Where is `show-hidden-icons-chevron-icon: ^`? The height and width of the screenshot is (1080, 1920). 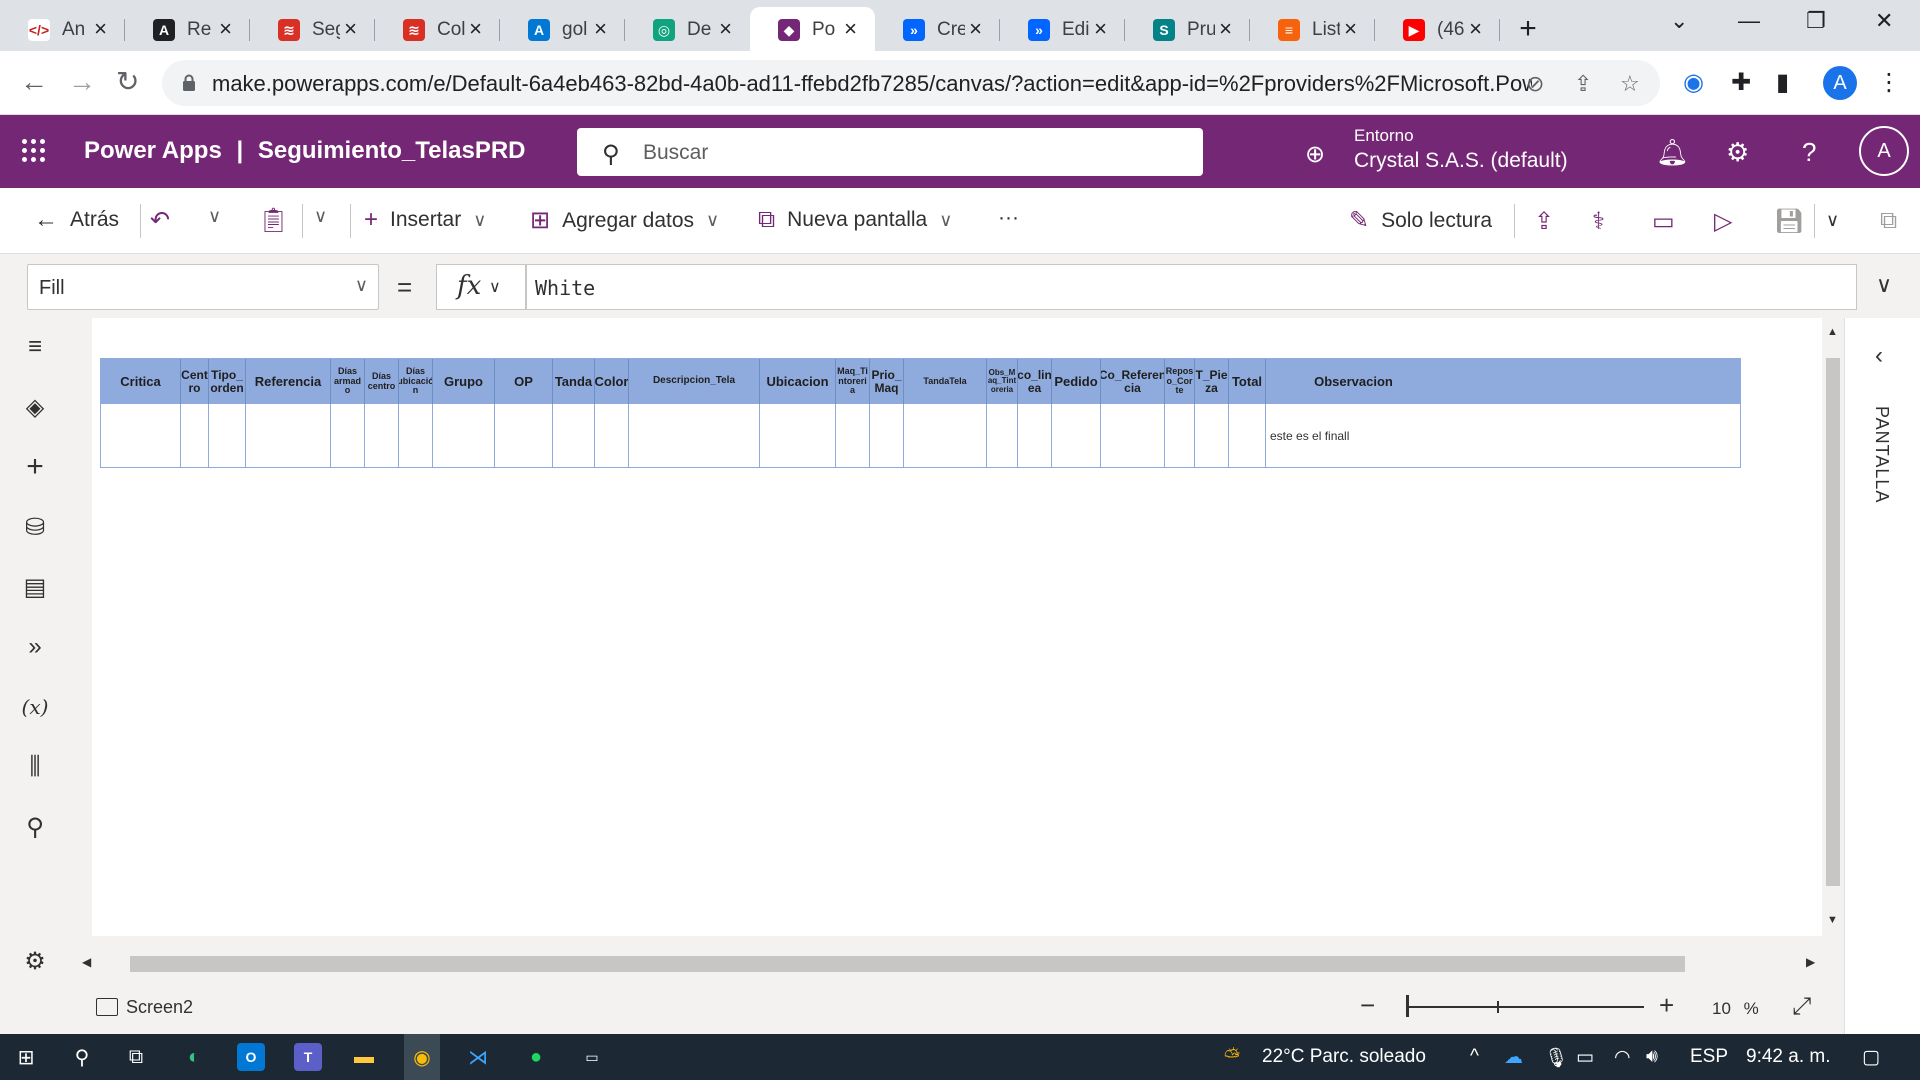 show-hidden-icons-chevron-icon: ^ is located at coordinates (1474, 1057).